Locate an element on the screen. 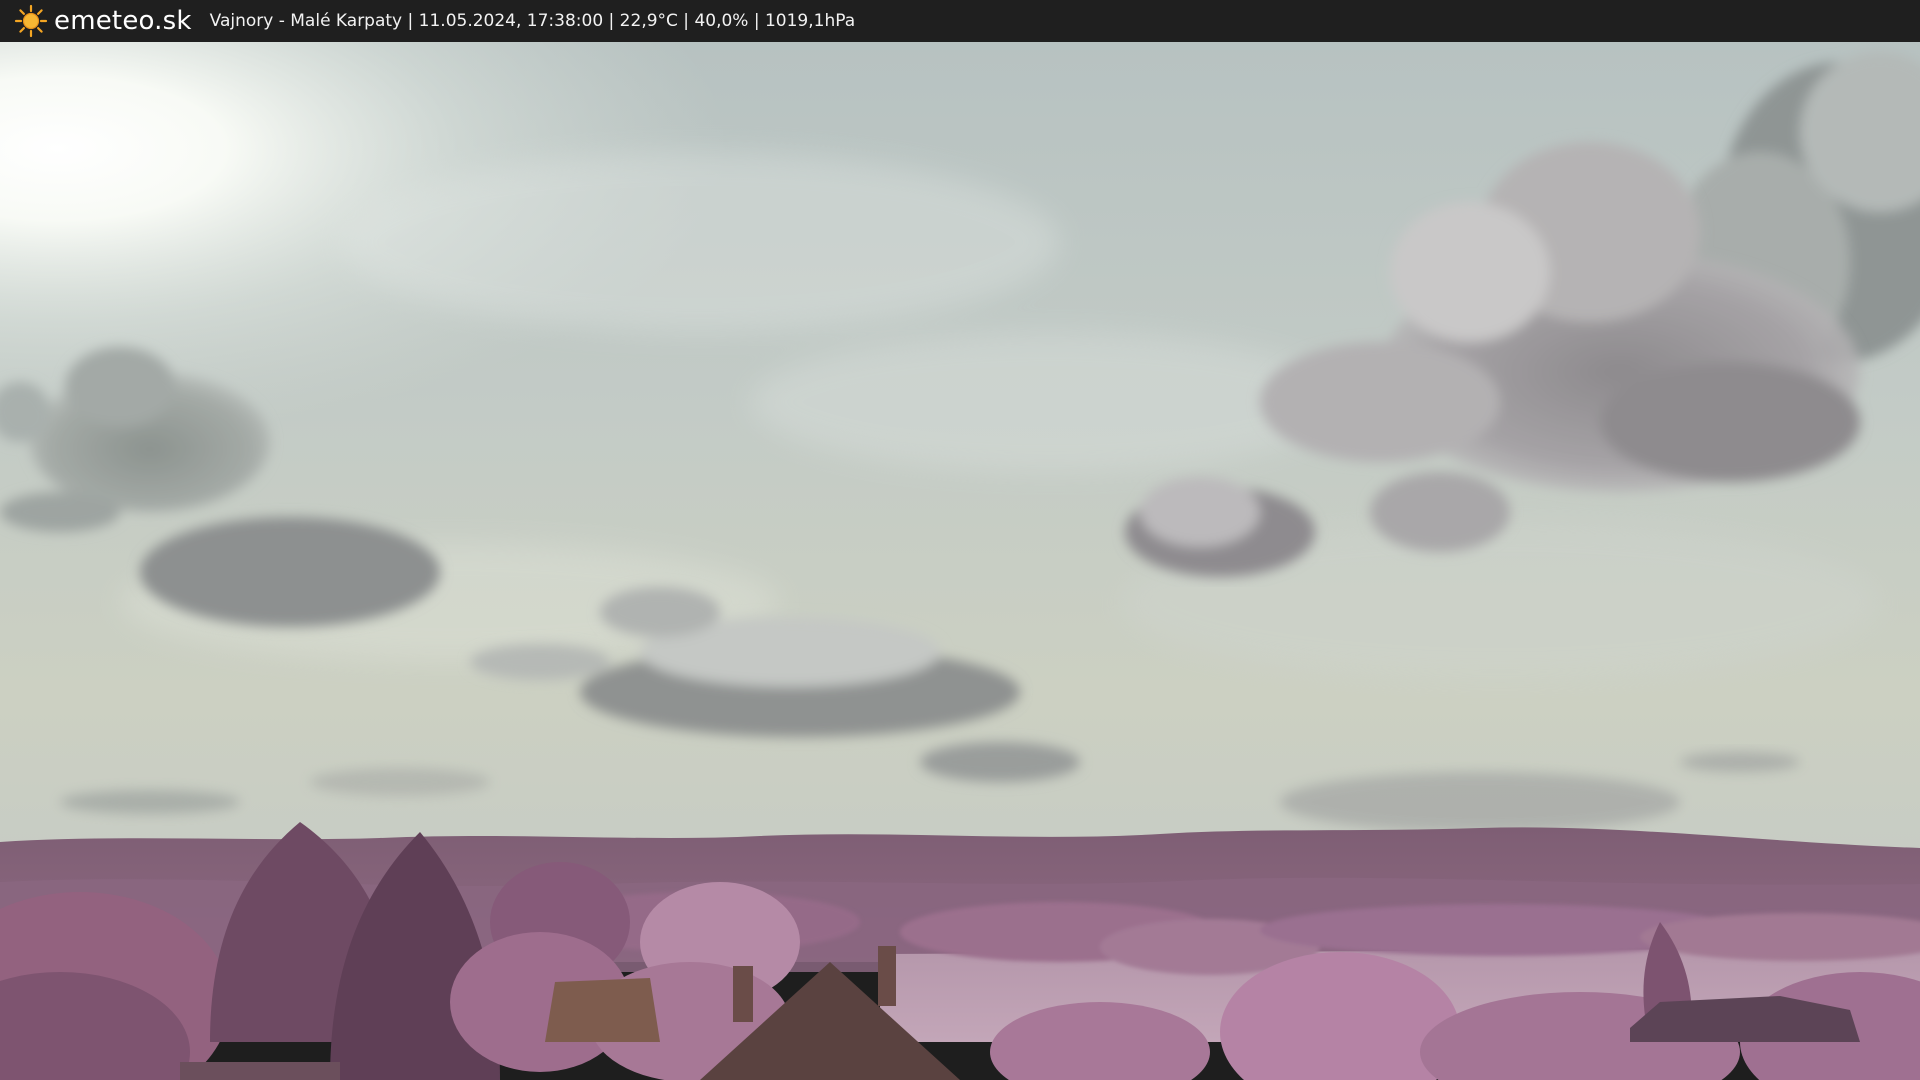  brand-logo-link: emeteo.sk is located at coordinates (103, 21).